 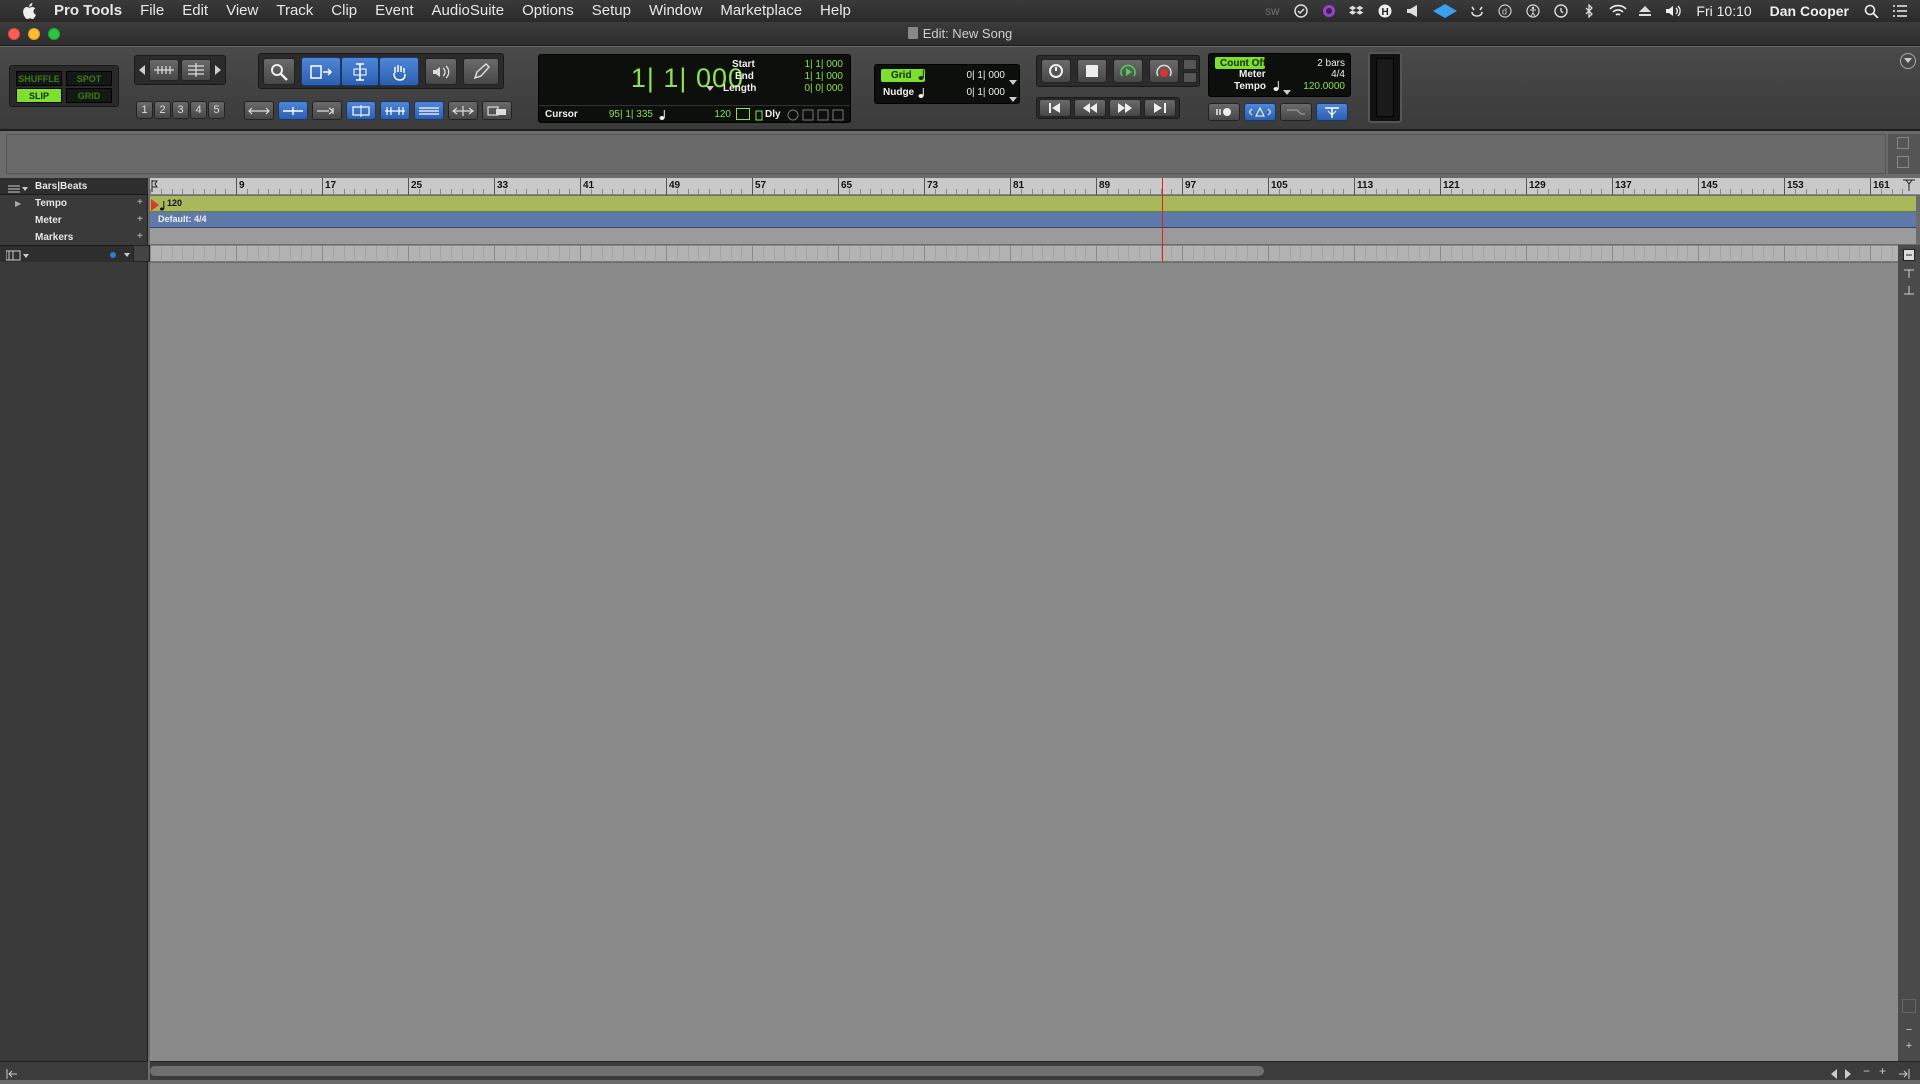 I want to click on menu-app-name: Pro Tools, so click(x=85, y=11).